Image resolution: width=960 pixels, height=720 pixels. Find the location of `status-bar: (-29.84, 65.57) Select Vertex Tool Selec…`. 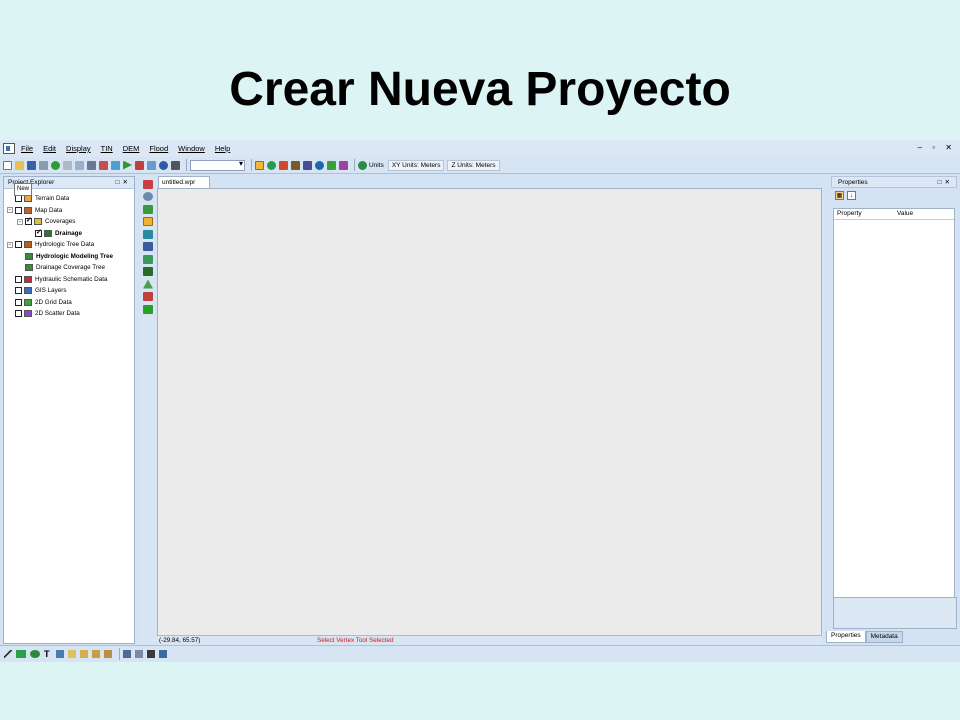

status-bar: (-29.84, 65.57) Select Vertex Tool Selec… is located at coordinates (489, 640).